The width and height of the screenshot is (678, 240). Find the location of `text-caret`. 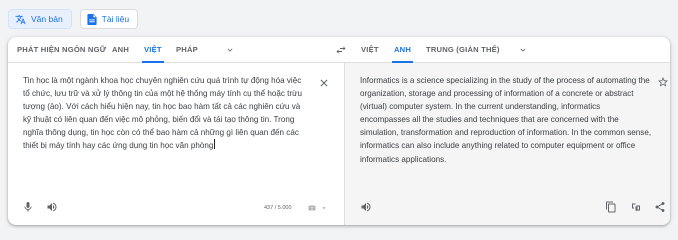

text-caret is located at coordinates (215, 144).